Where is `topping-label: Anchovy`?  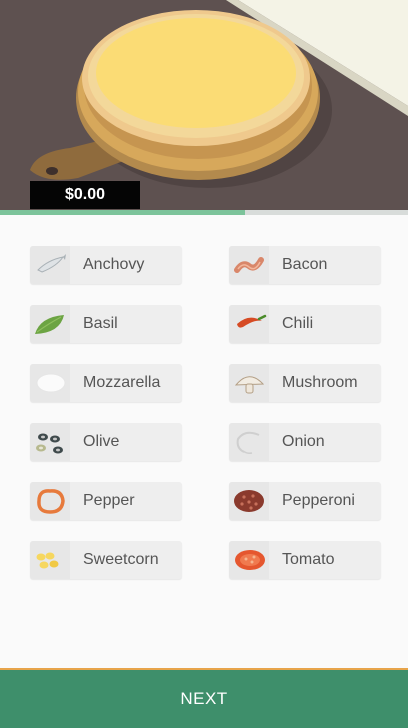 topping-label: Anchovy is located at coordinates (114, 264).